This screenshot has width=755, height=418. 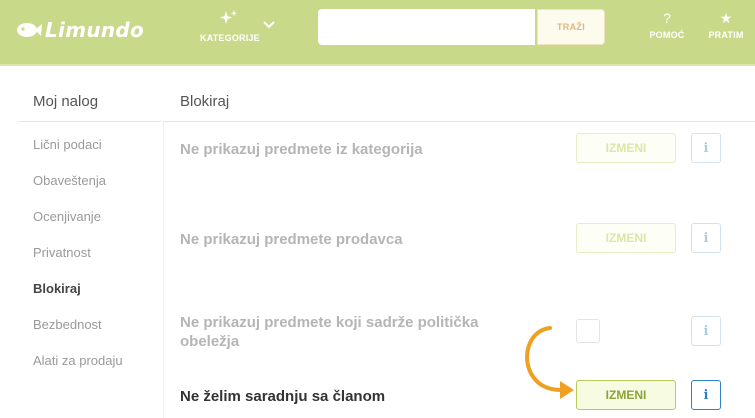 What do you see at coordinates (549, 362) in the screenshot?
I see `curved-arrow-icon` at bounding box center [549, 362].